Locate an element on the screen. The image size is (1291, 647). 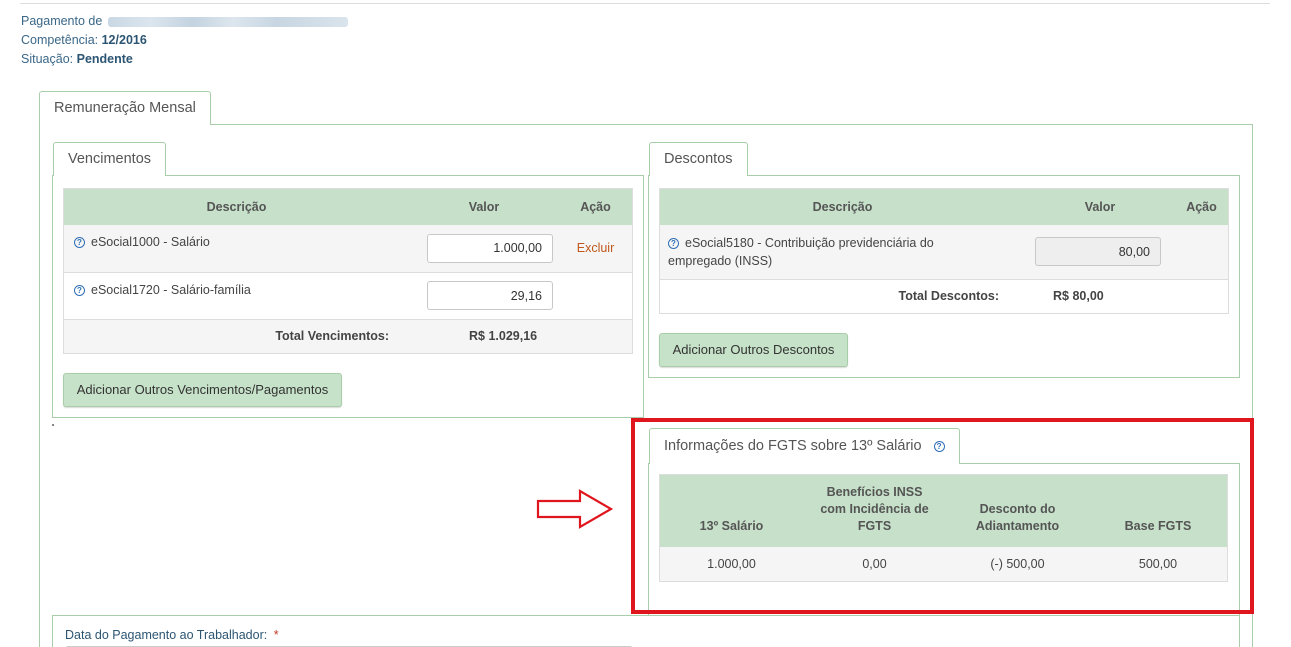
col-13-salario: 13º Salário is located at coordinates (731, 511).